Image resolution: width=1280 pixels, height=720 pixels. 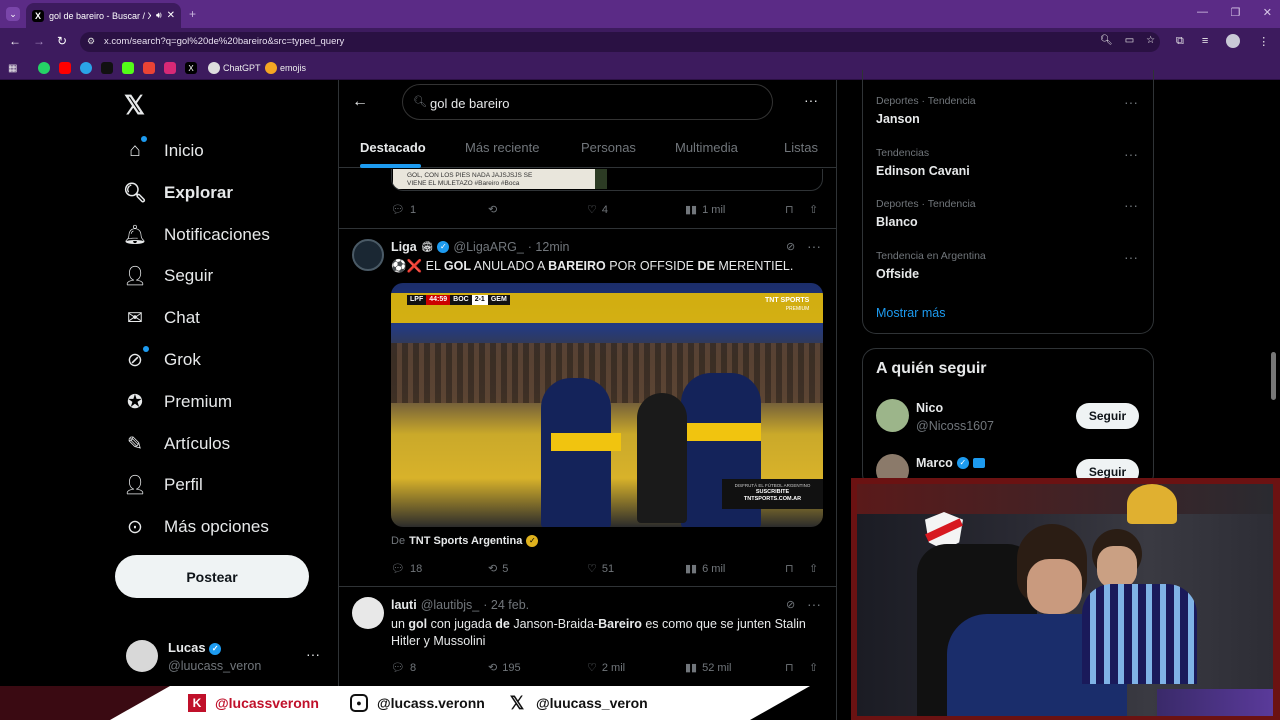 What do you see at coordinates (1106, 40) in the screenshot?
I see `zoom-icon: 🔍︎` at bounding box center [1106, 40].